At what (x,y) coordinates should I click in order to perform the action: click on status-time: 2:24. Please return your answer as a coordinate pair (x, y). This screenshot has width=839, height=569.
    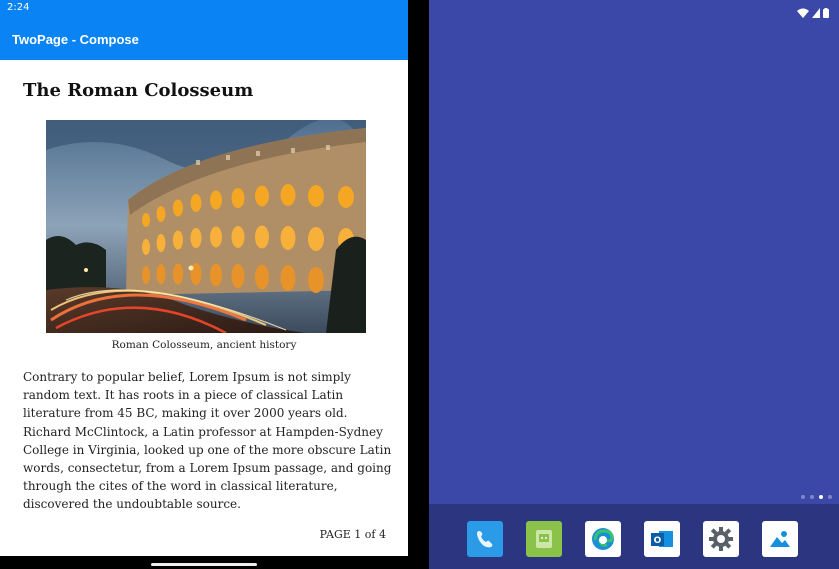
    Looking at the image, I should click on (18, 7).